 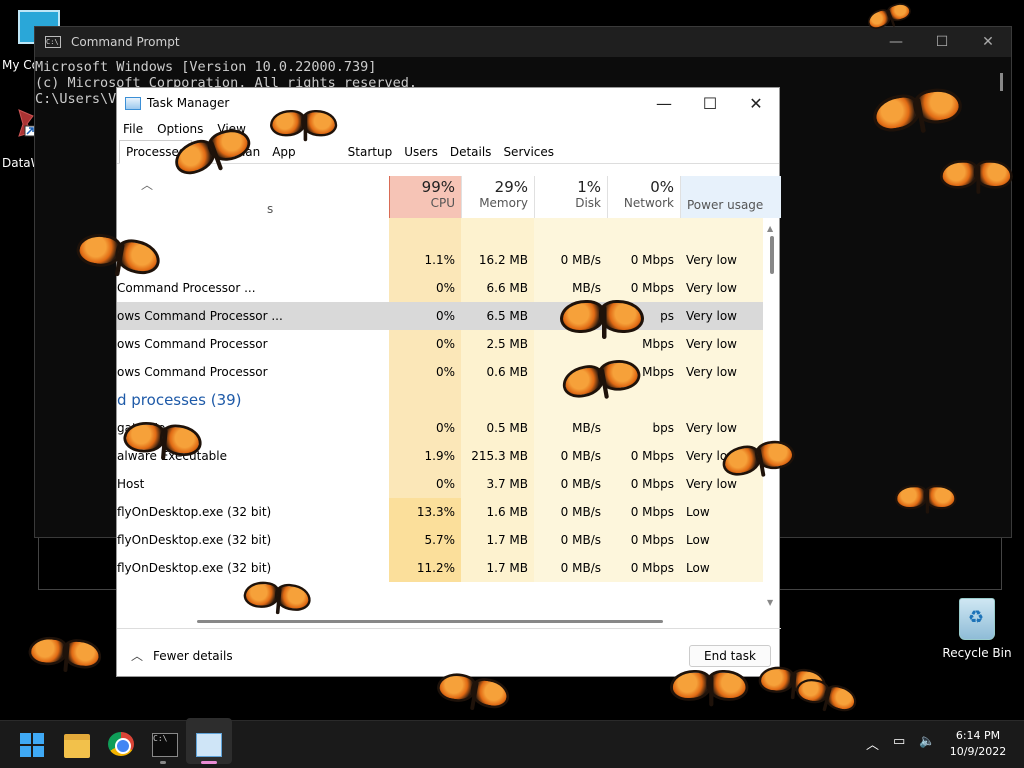 I want to click on cell-net: bps, so click(x=643, y=428).